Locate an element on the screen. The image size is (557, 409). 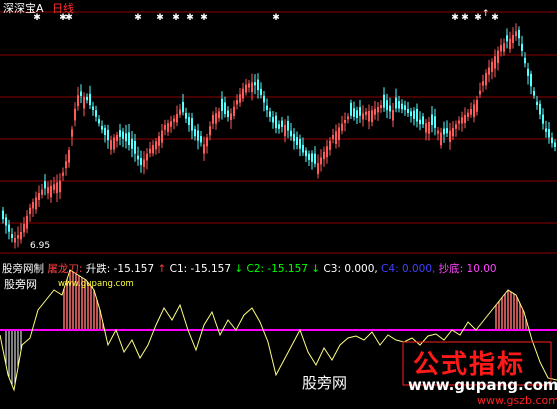
indicator-item-3: C1: -15.157 is located at coordinates (199, 269).